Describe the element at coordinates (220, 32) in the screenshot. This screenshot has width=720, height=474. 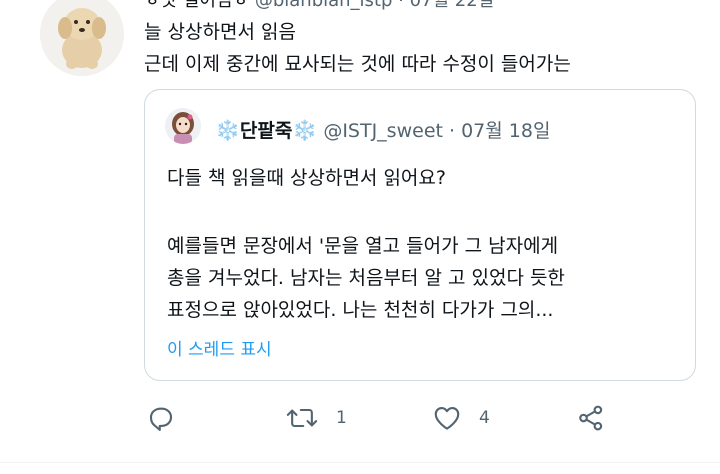
I see `tweet-text-line-1: 늘 상상하면서 읽음` at that location.